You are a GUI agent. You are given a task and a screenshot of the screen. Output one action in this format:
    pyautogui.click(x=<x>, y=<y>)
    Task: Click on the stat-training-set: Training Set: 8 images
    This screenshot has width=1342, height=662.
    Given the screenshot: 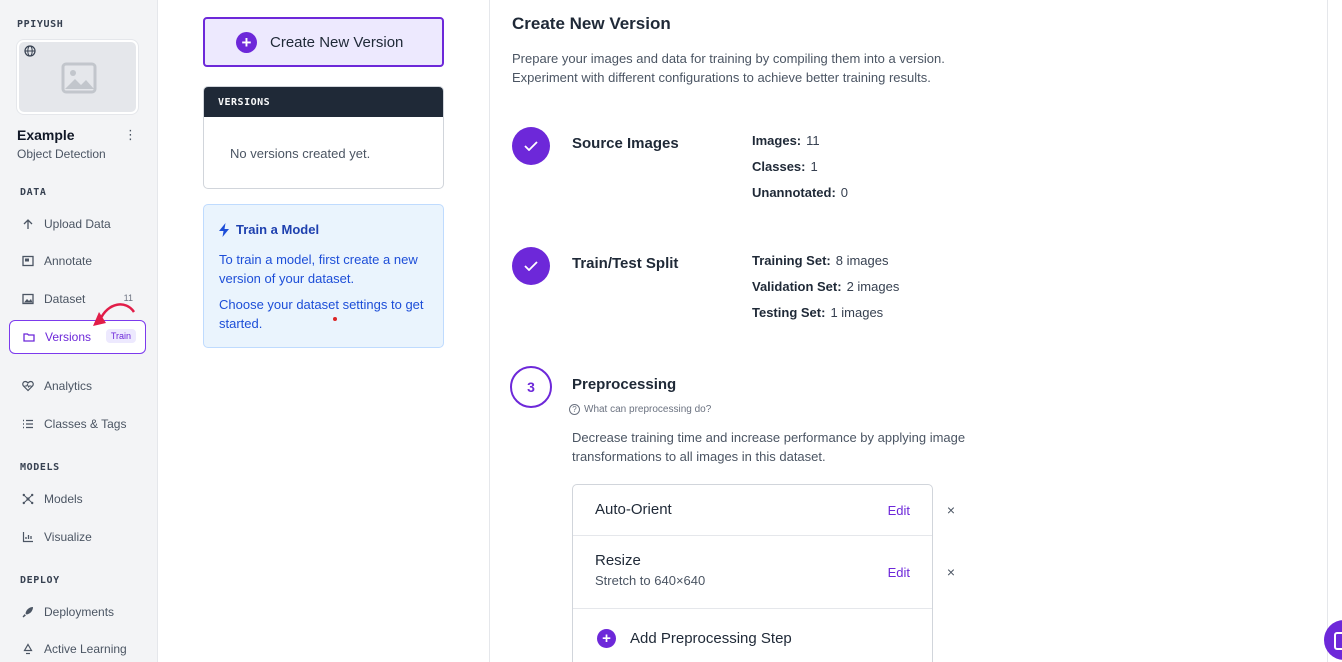 What is the action you would take?
    pyautogui.click(x=820, y=260)
    